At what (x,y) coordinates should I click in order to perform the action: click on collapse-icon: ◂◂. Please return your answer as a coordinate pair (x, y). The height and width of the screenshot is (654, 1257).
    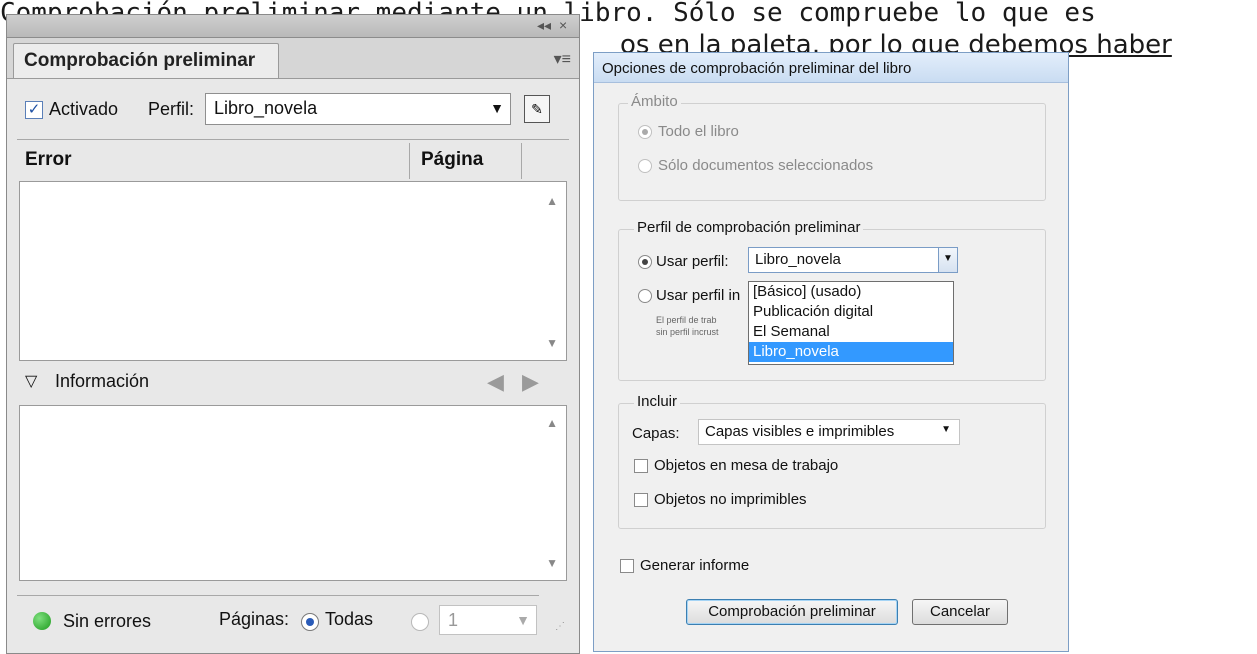
    Looking at the image, I should click on (544, 25).